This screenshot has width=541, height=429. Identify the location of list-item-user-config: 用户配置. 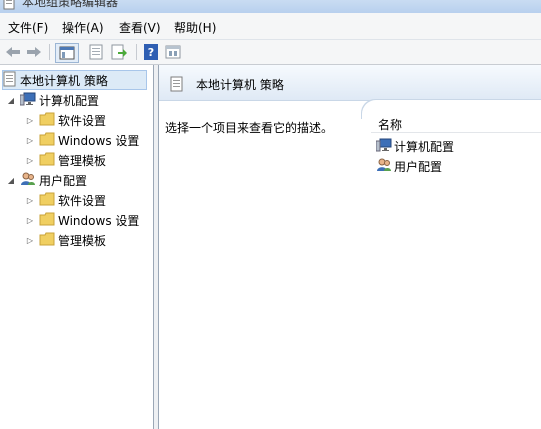
(409, 166).